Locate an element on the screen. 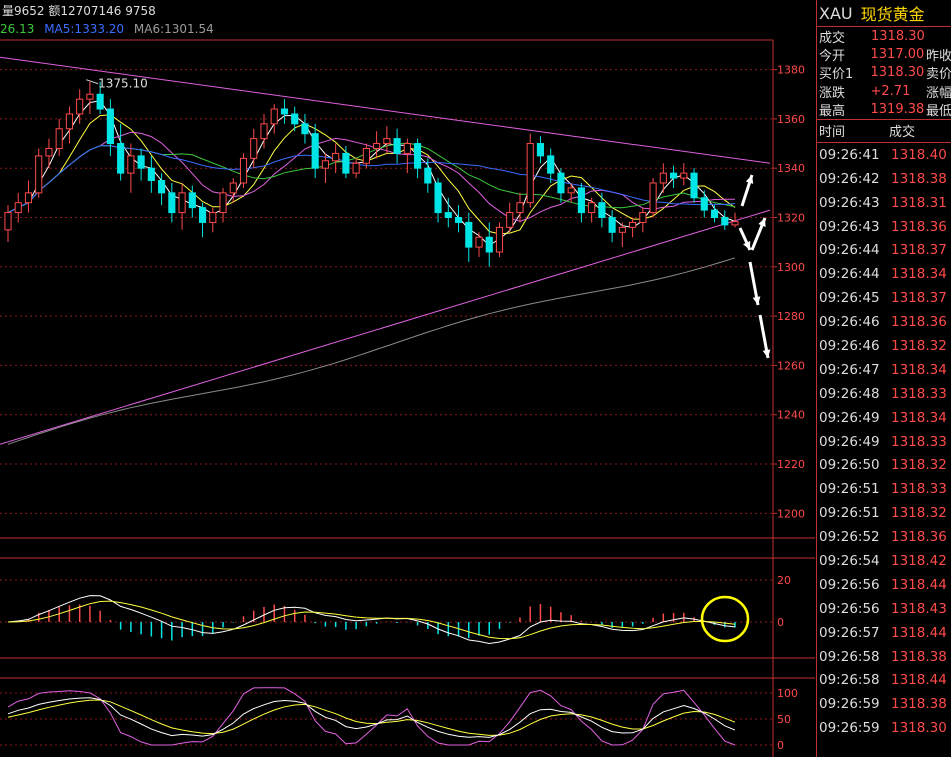 This screenshot has width=951, height=757. tick-row: 09:26:44 1318.34 is located at coordinates (884, 274).